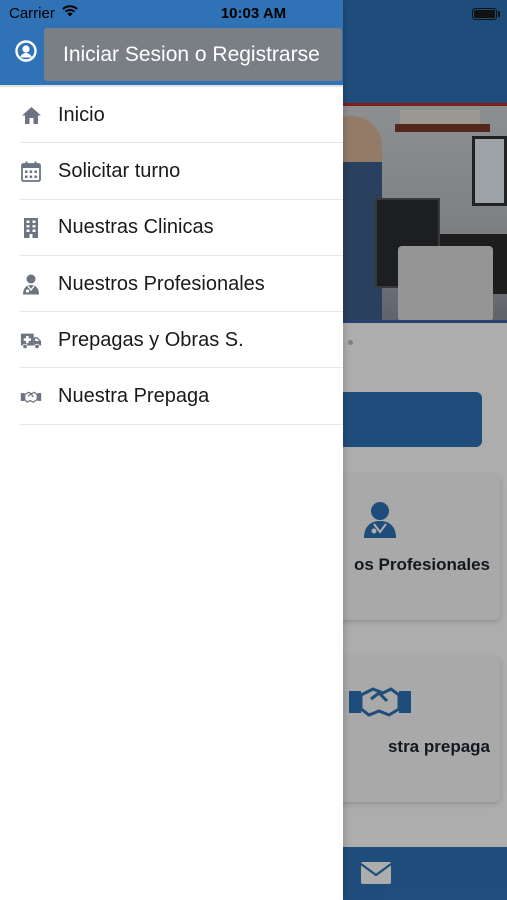 The image size is (507, 900). Describe the element at coordinates (31, 284) in the screenshot. I see `doctor-icon` at that location.